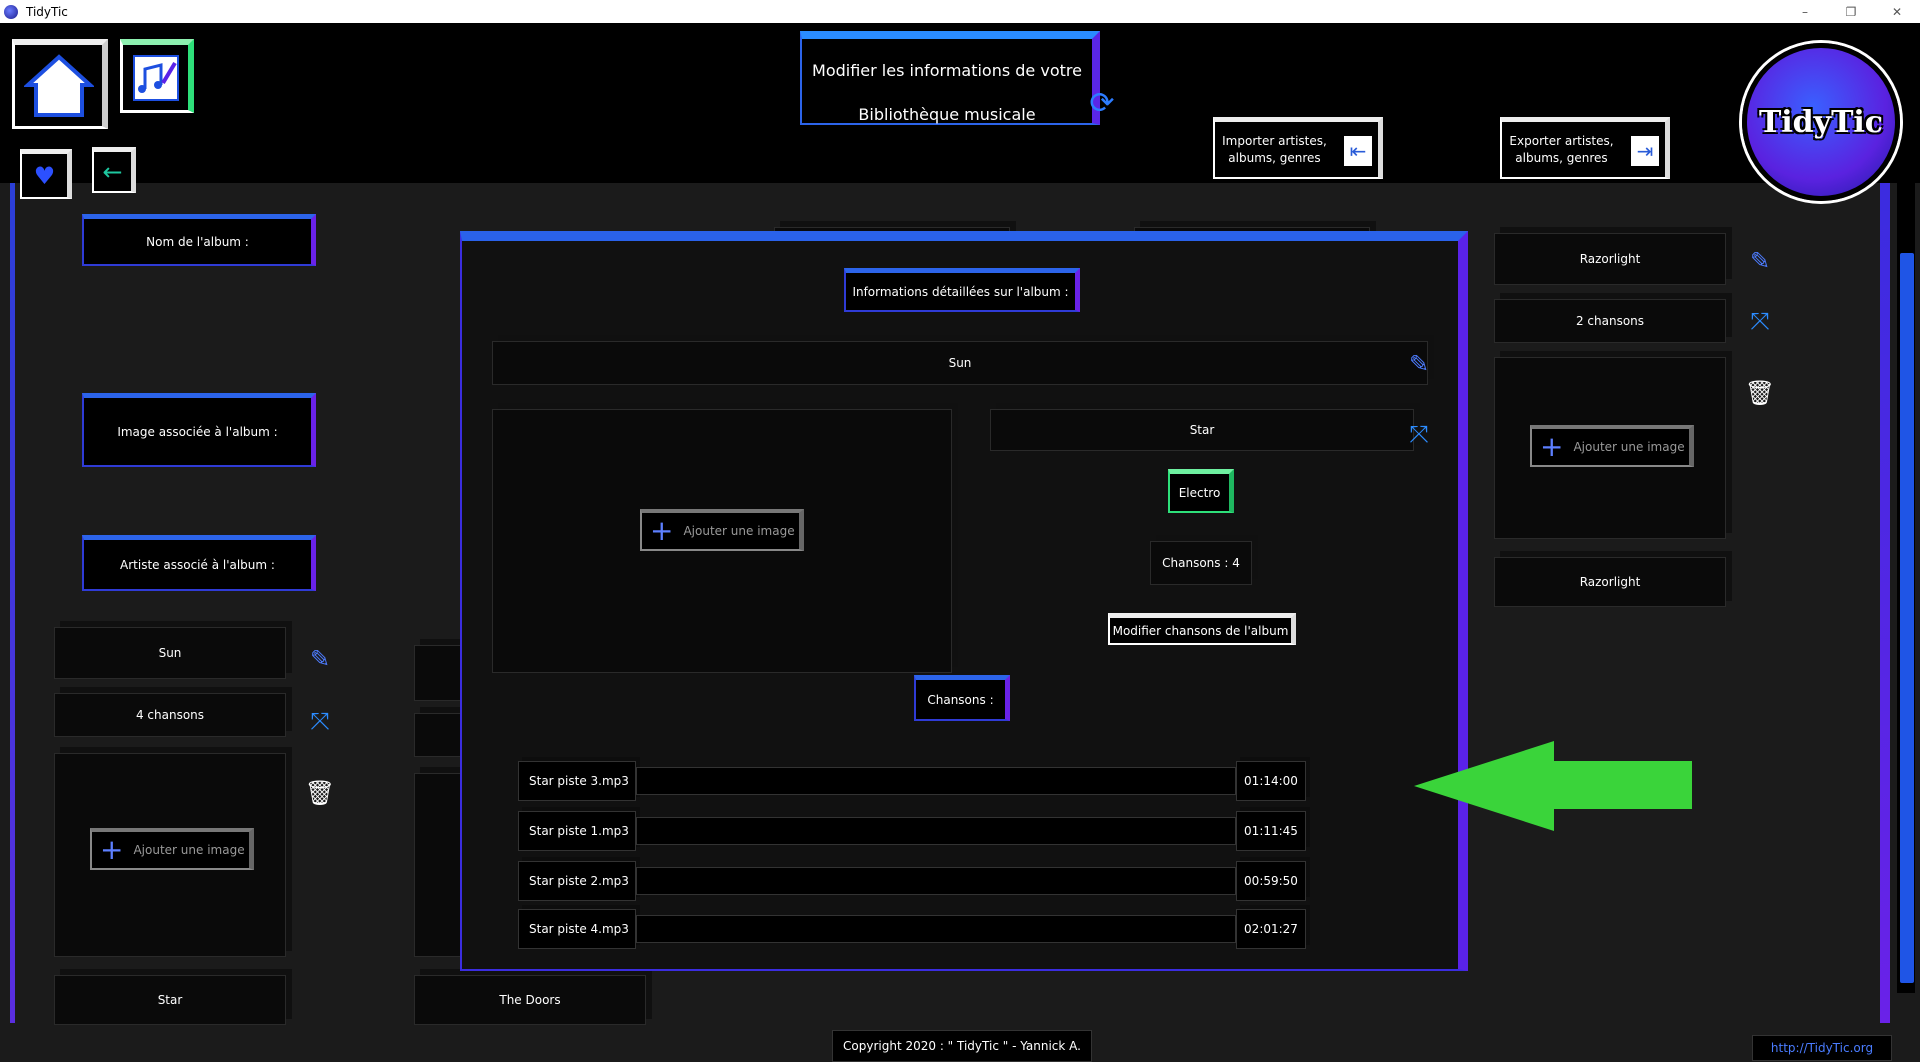 This screenshot has width=1920, height=1062. I want to click on right-card-artist: Razorlight, so click(1610, 582).